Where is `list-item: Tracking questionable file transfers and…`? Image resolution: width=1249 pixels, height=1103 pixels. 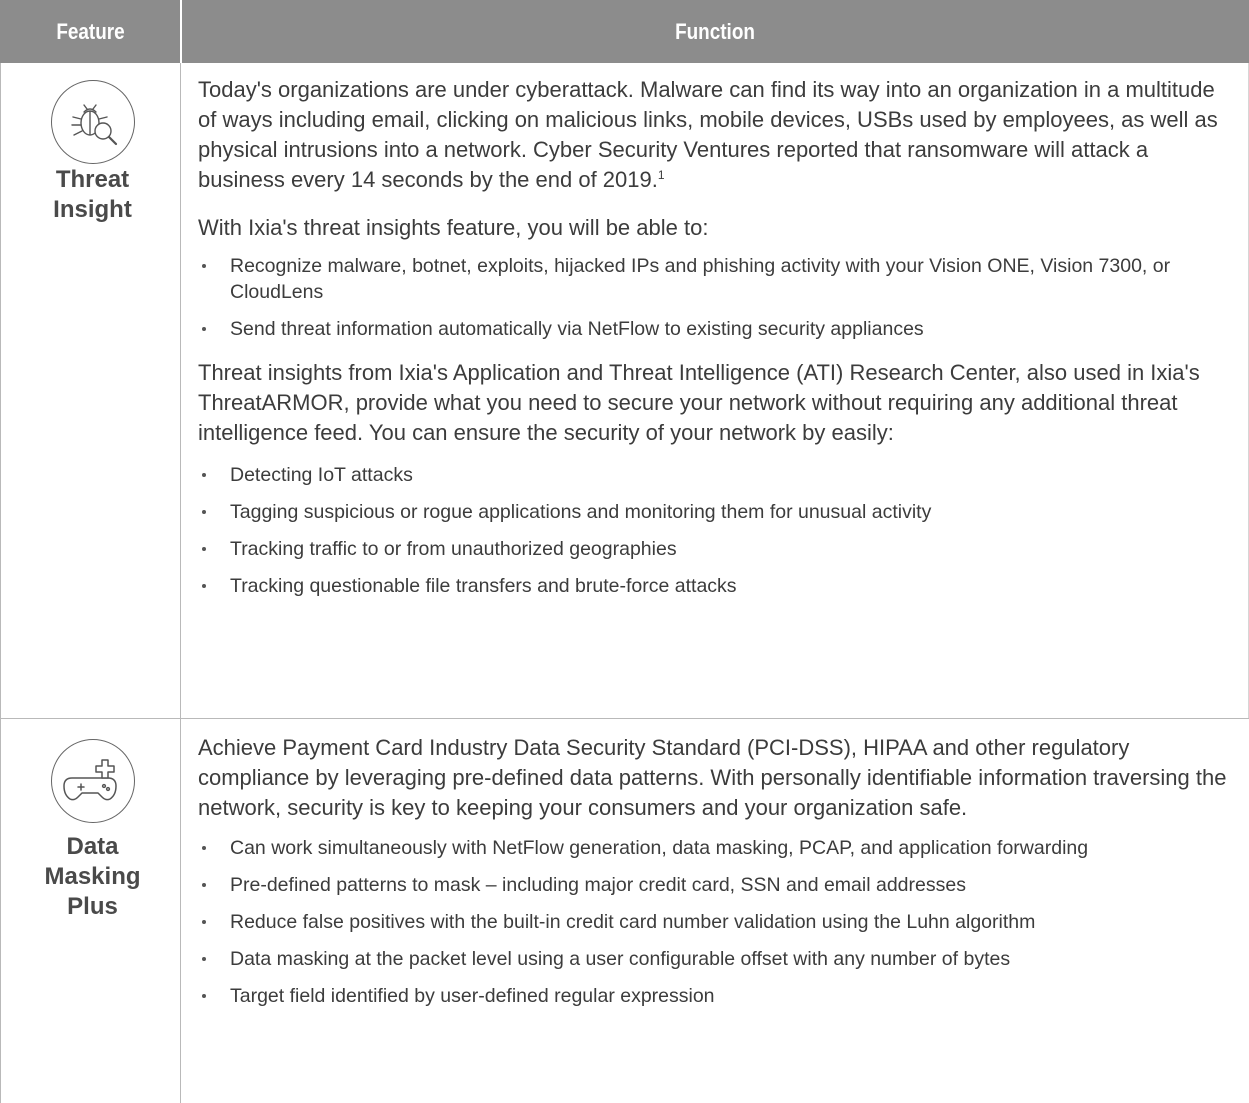
list-item: Tracking questionable file transfers and… is located at coordinates (718, 586).